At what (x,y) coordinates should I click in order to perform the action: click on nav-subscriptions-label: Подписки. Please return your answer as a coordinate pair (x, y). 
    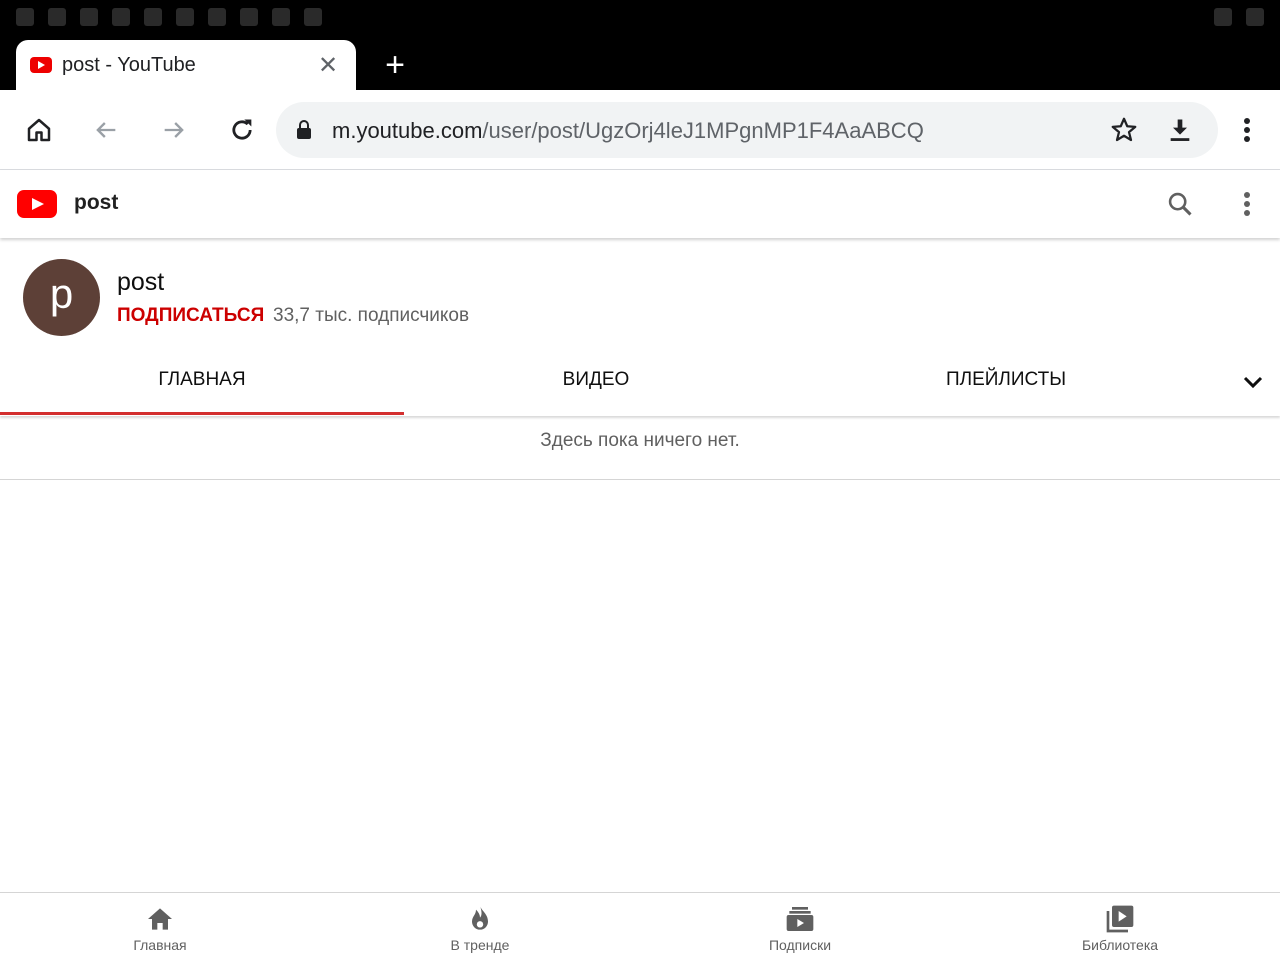
    Looking at the image, I should click on (800, 945).